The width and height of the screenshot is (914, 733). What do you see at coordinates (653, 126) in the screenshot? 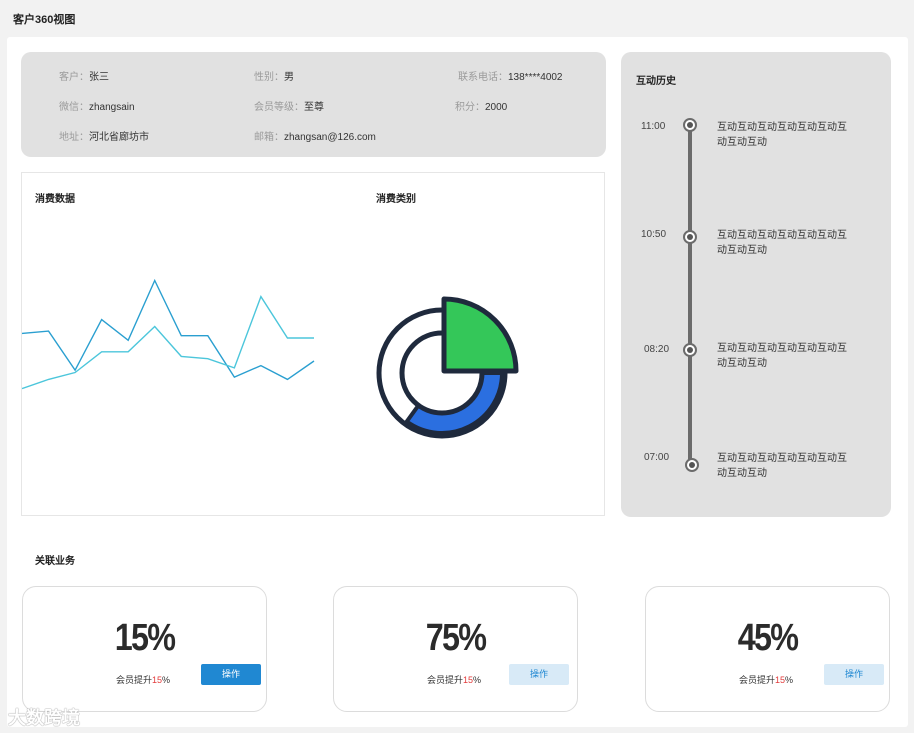
I see `history-time: 11:00` at bounding box center [653, 126].